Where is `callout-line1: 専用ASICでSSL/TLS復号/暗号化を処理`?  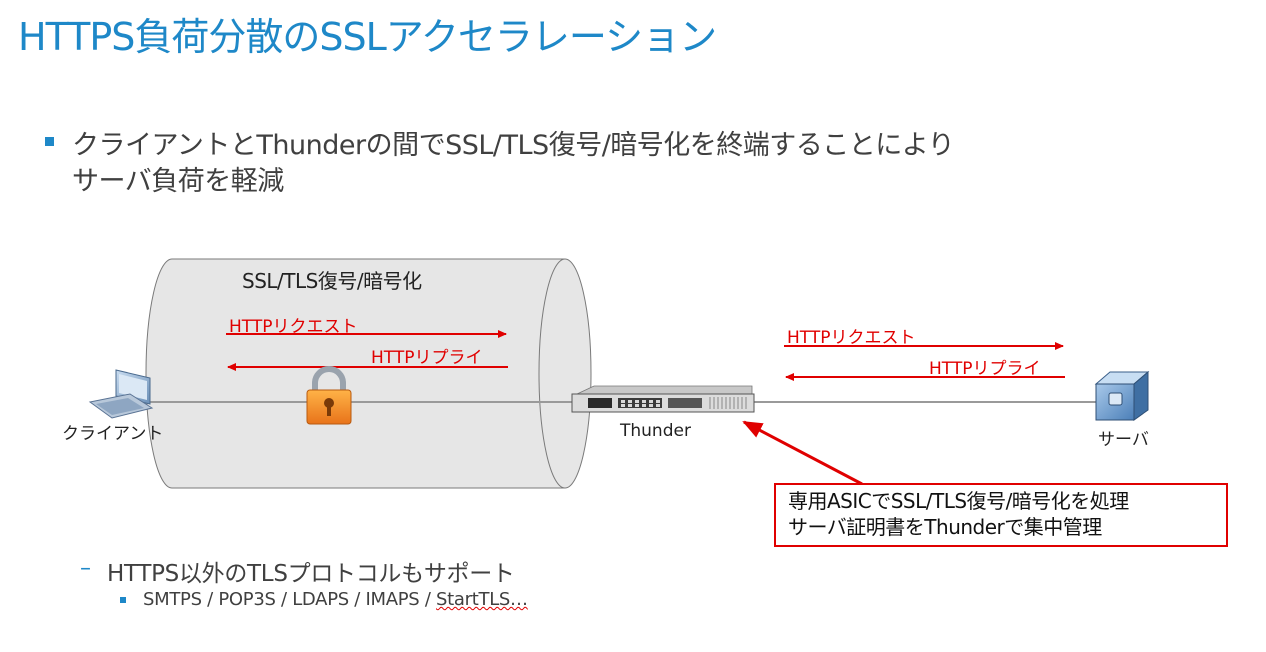
callout-line1: 専用ASICでSSL/TLS復号/暗号化を処理 is located at coordinates (958, 501).